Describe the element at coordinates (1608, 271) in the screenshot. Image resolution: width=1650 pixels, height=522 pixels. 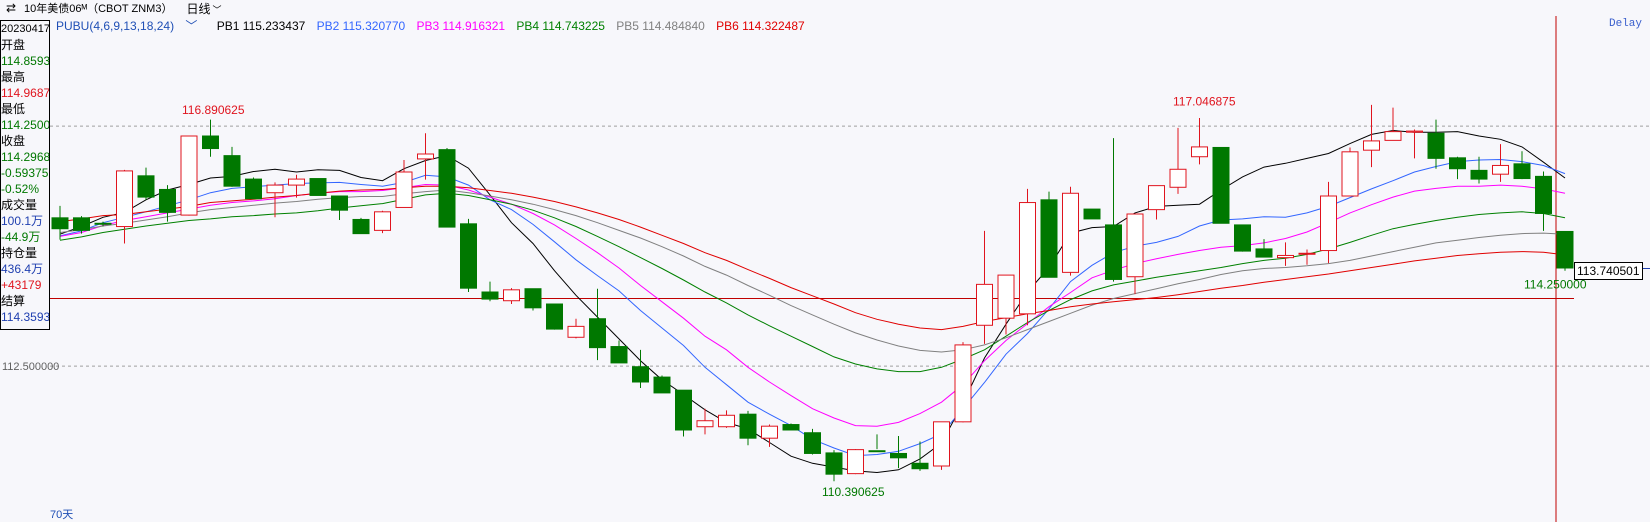
I see `reference-price-label: 113.740501` at that location.